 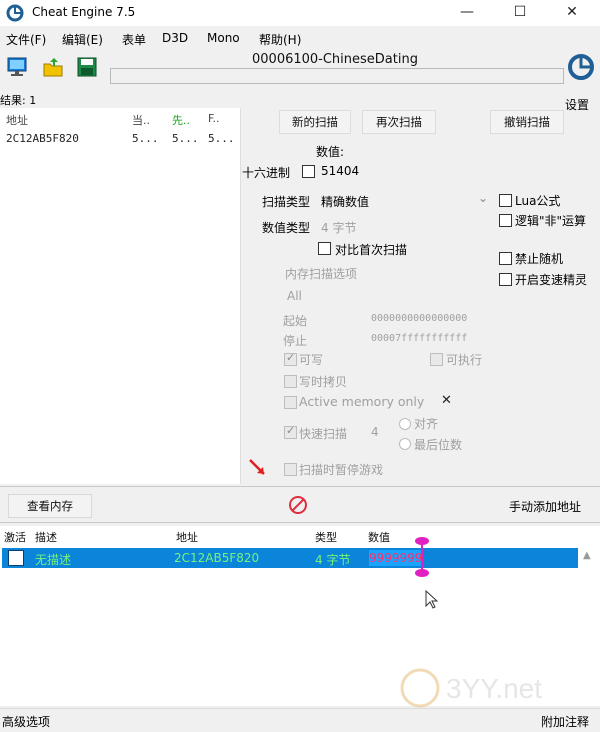 I want to click on menu-d3d: D3D, so click(x=175, y=38).